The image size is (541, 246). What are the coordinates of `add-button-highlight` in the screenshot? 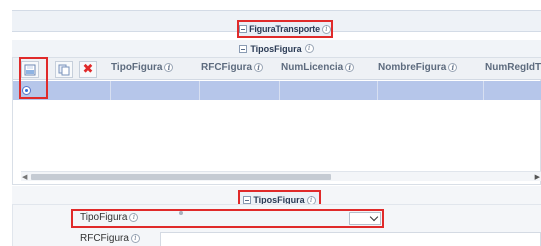 It's located at (33, 78).